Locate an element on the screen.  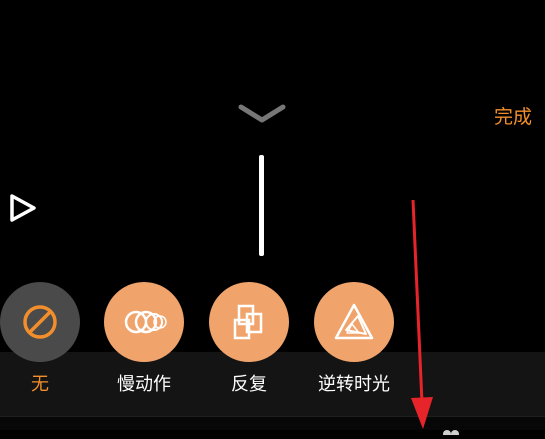
done-button: 完成 is located at coordinates (513, 117).